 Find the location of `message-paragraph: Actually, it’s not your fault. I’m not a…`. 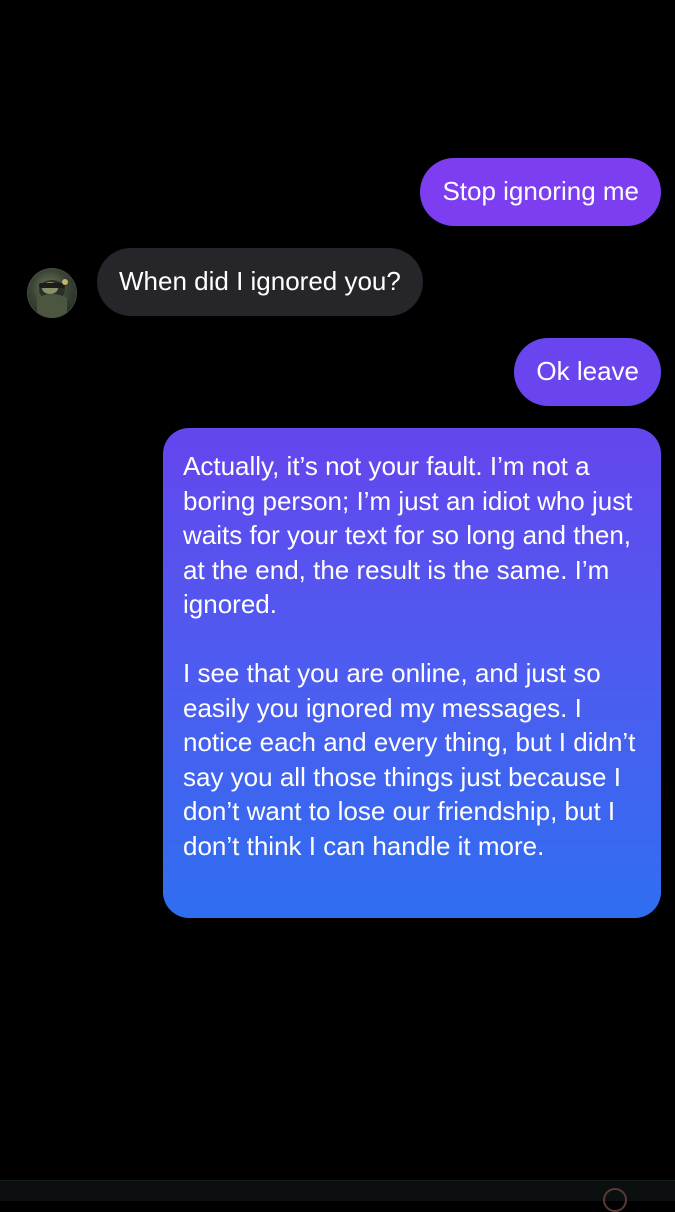

message-paragraph: Actually, it’s not your fault. I’m not a… is located at coordinates (408, 535).